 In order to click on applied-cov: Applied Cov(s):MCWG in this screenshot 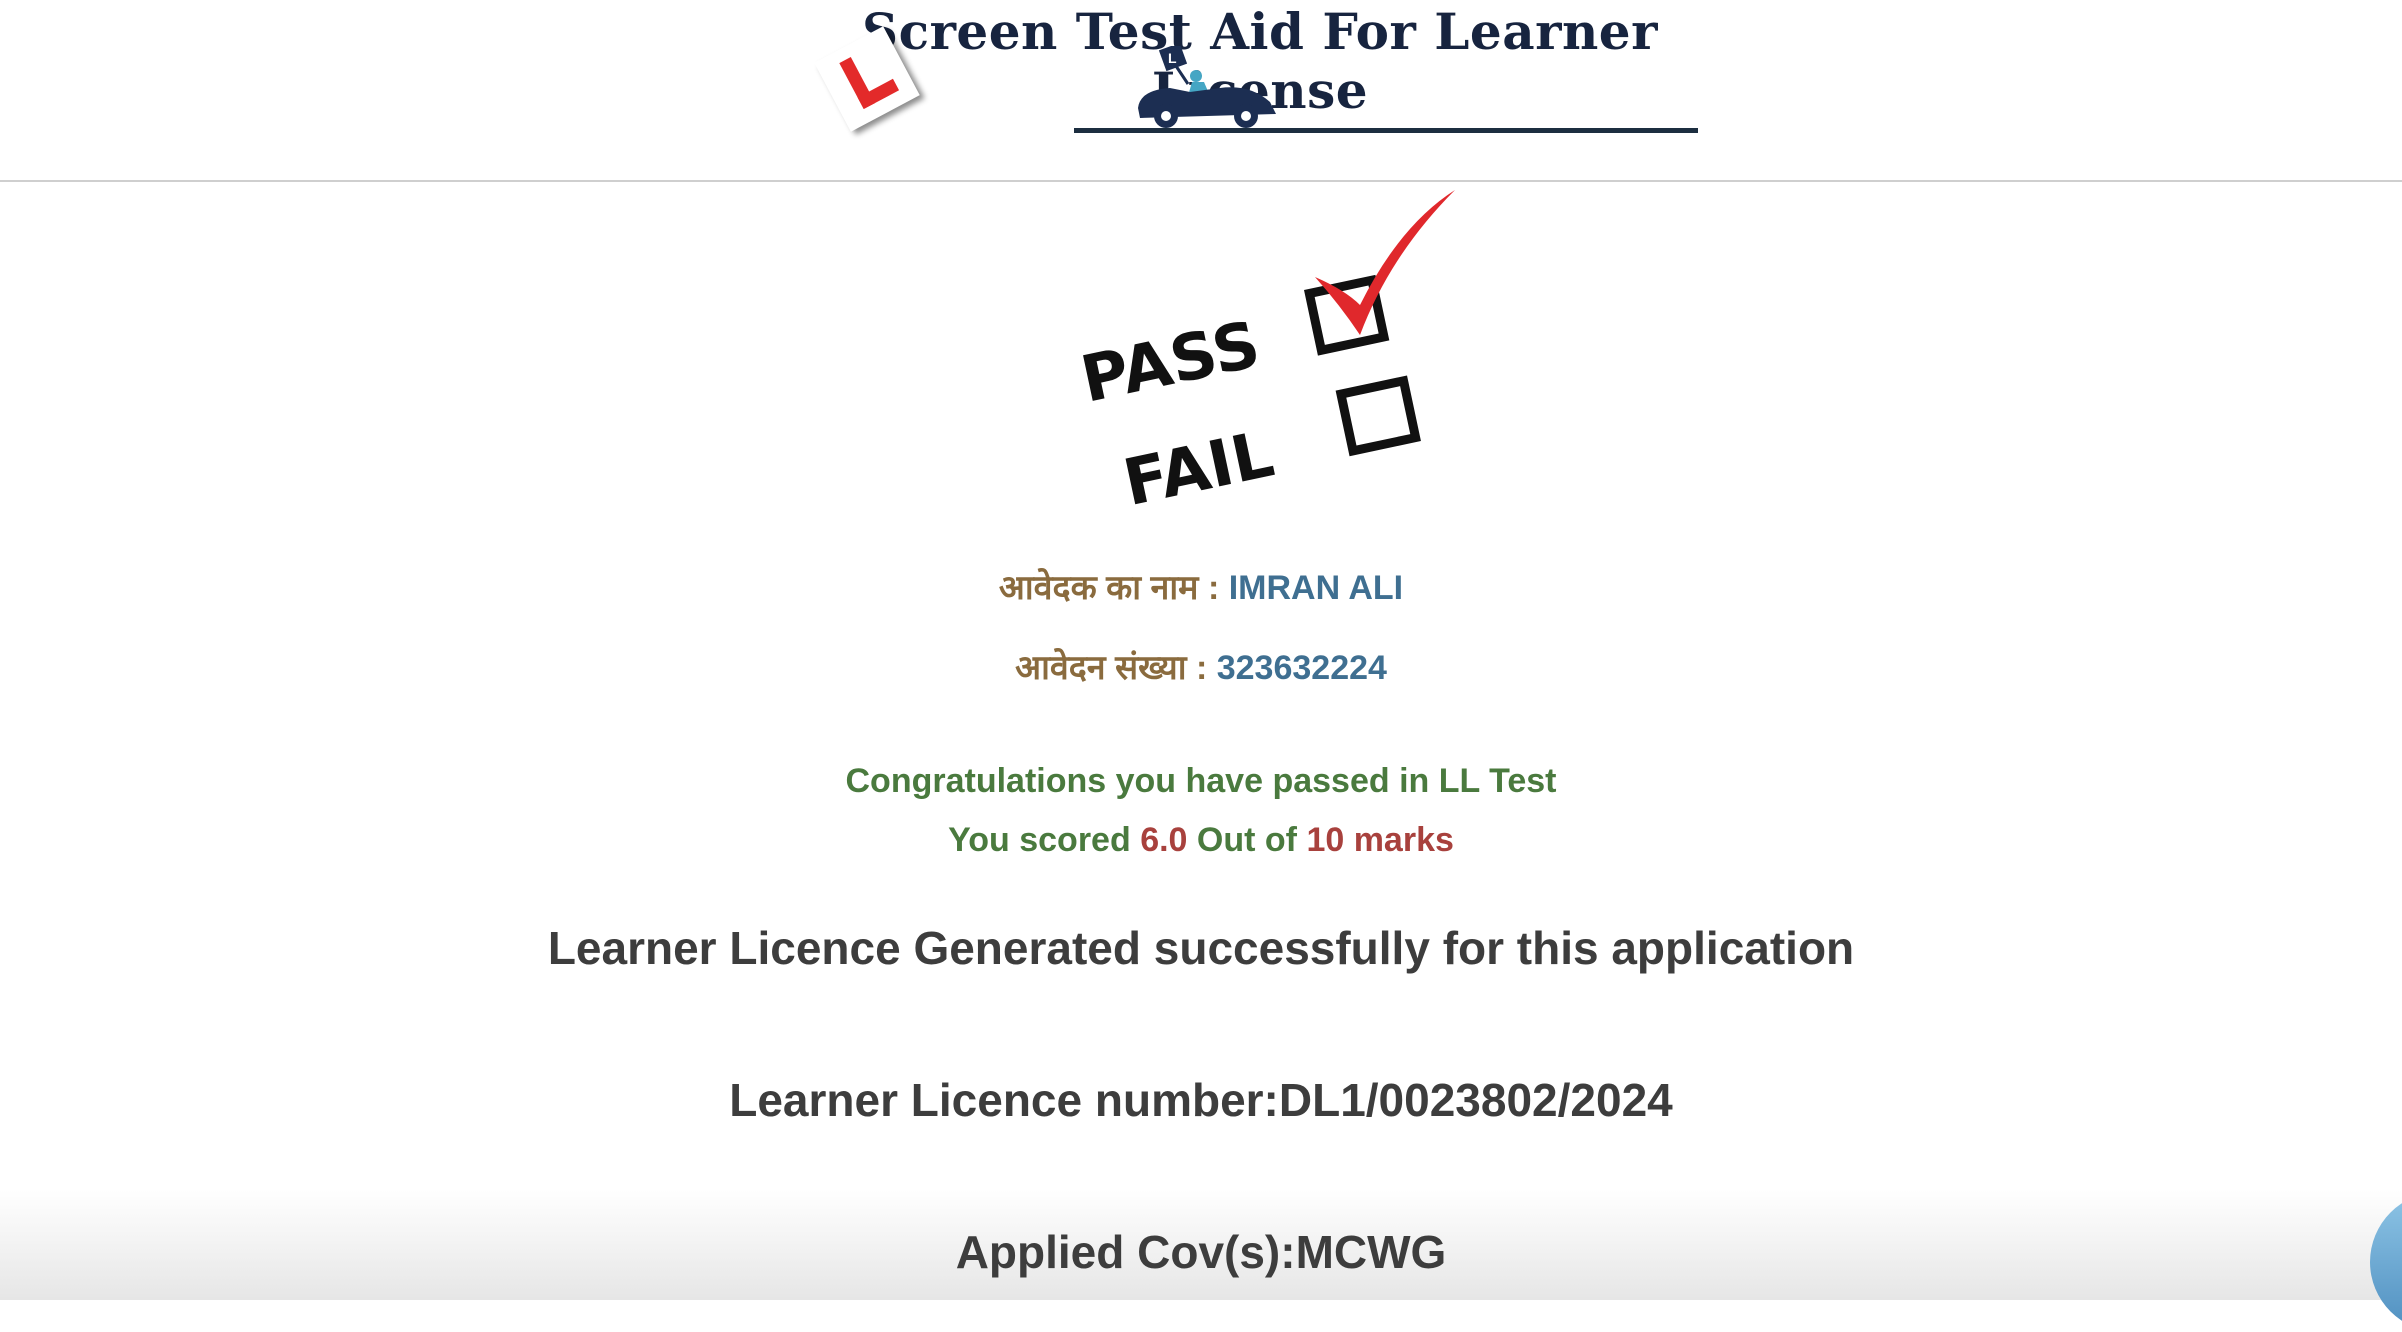, I will do `click(1201, 1252)`.